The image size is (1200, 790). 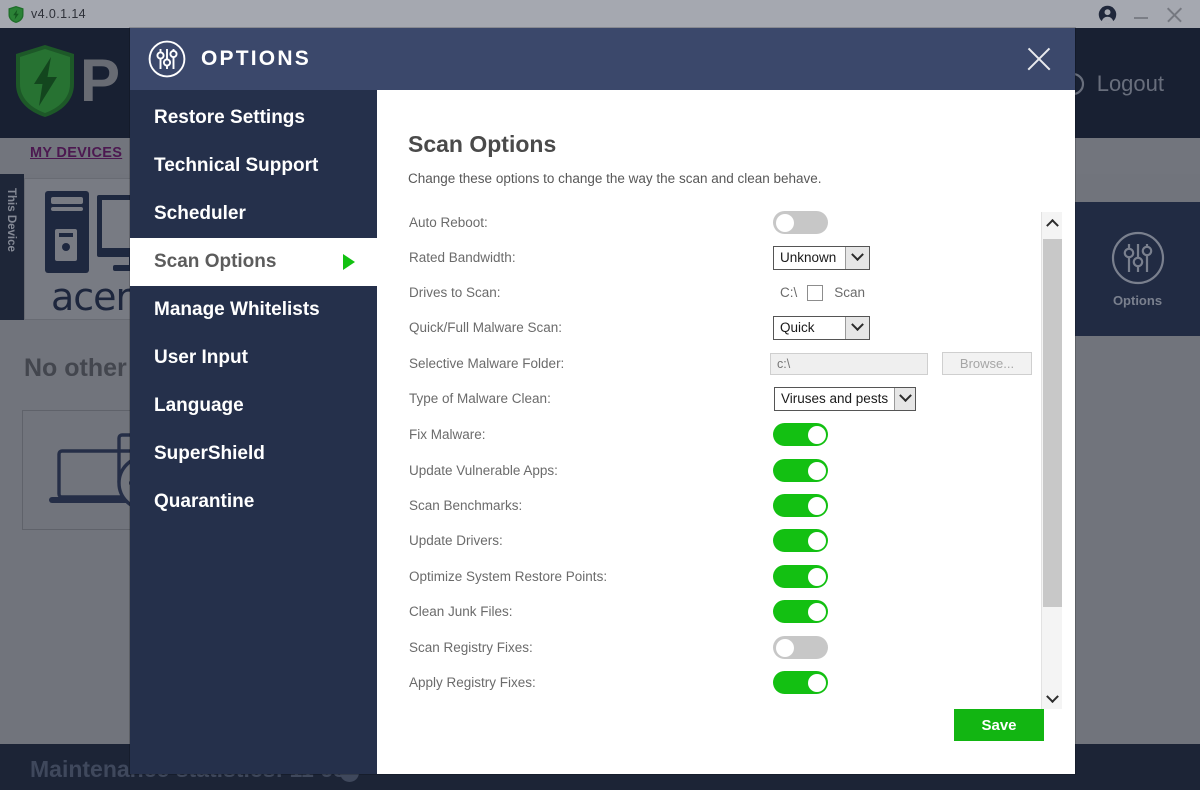 I want to click on fix-malware-toggle, so click(x=800, y=434).